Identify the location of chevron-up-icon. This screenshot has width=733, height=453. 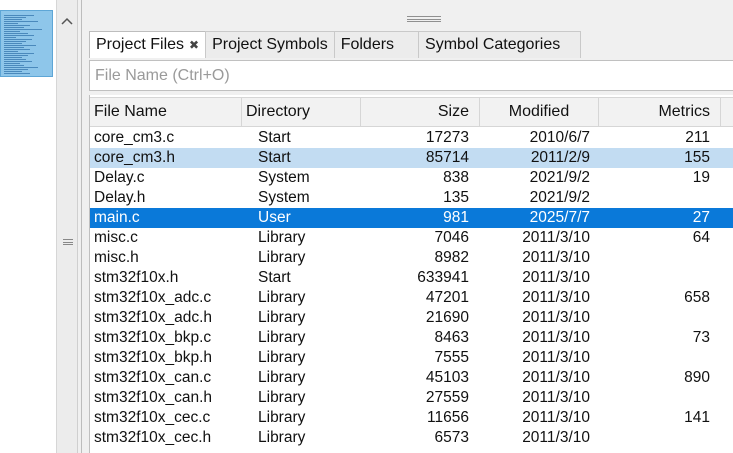
(67, 21).